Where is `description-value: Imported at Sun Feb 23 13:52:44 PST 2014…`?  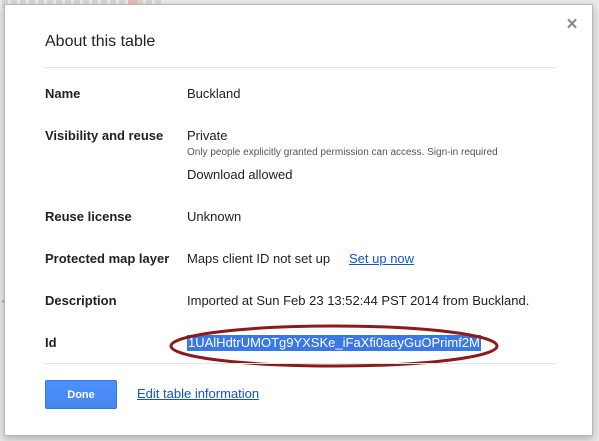
description-value: Imported at Sun Feb 23 13:52:44 PST 2014… is located at coordinates (358, 300).